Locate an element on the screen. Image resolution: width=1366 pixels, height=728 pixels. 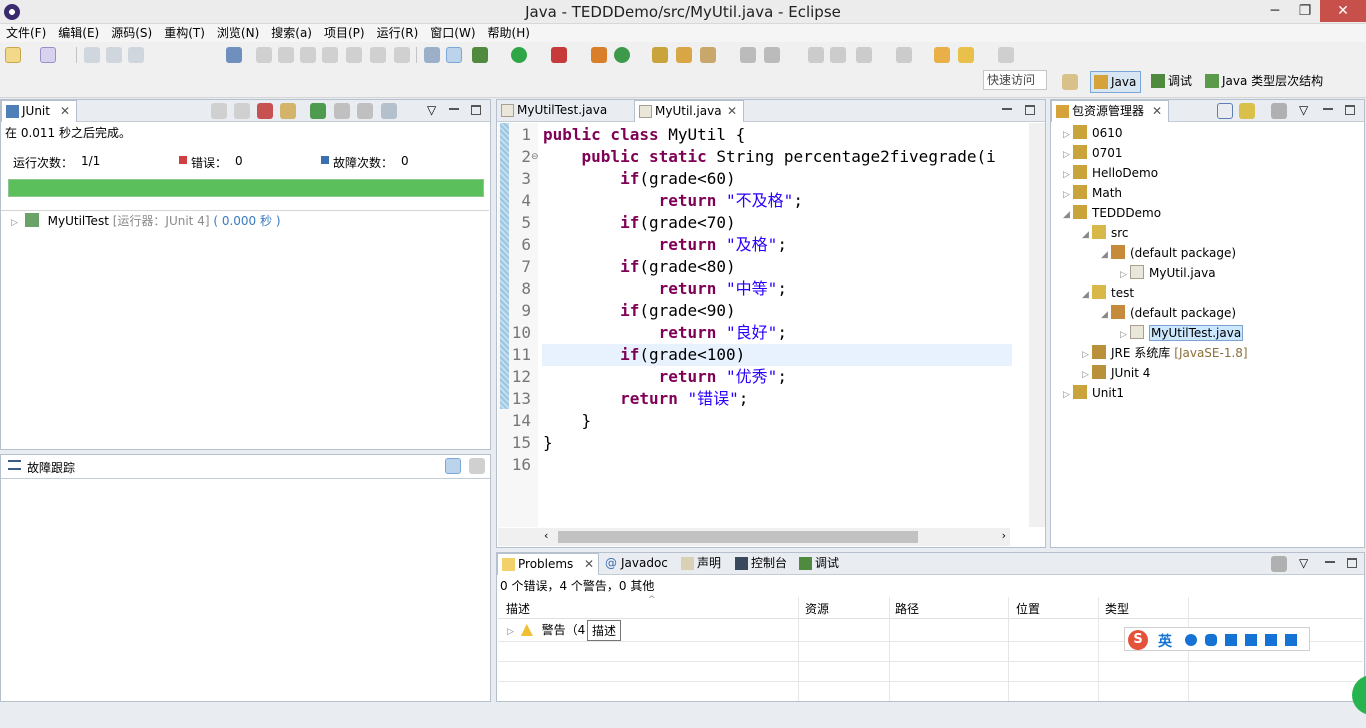
show-failures-only-icon is located at coordinates (265, 111).